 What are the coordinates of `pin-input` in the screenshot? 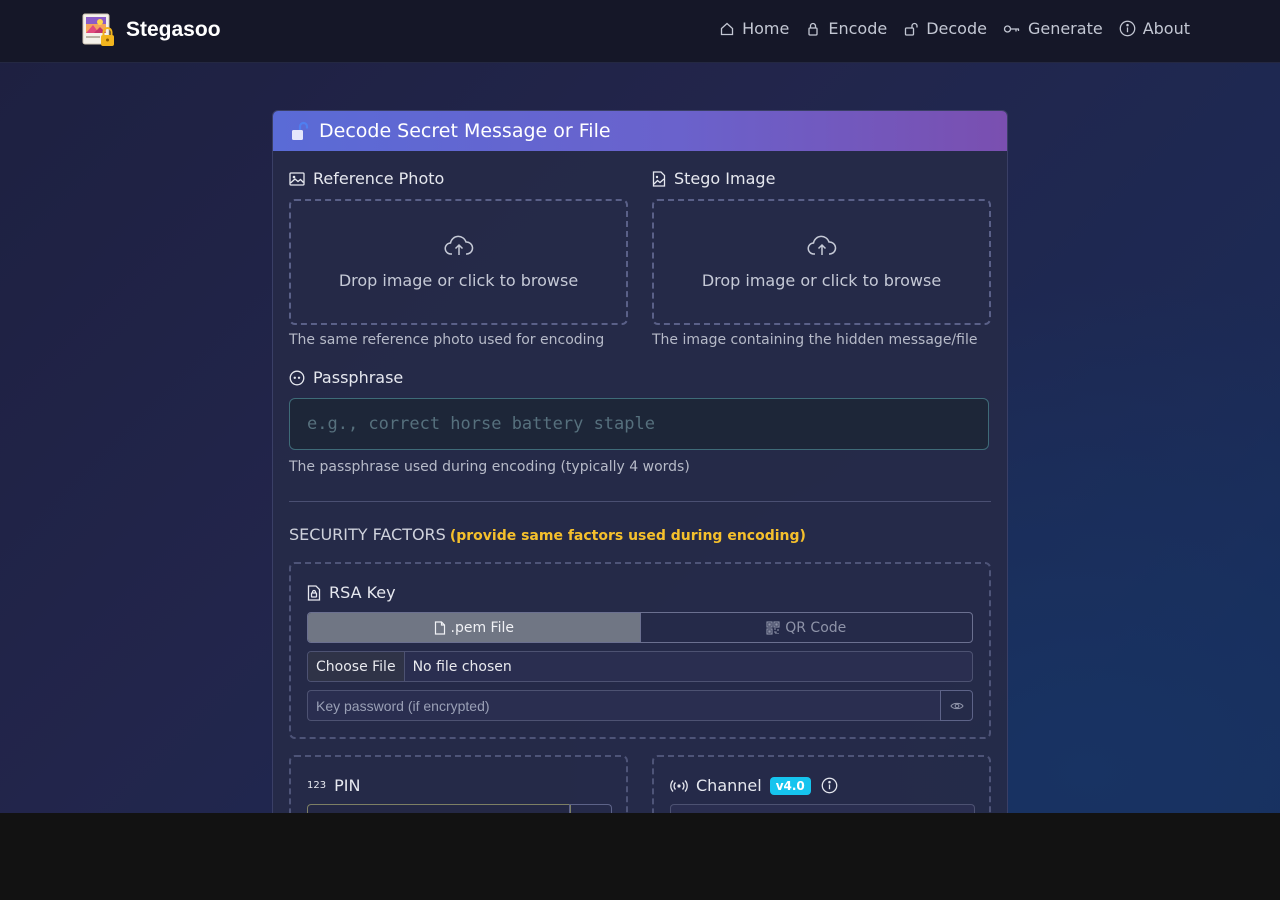 It's located at (439, 808).